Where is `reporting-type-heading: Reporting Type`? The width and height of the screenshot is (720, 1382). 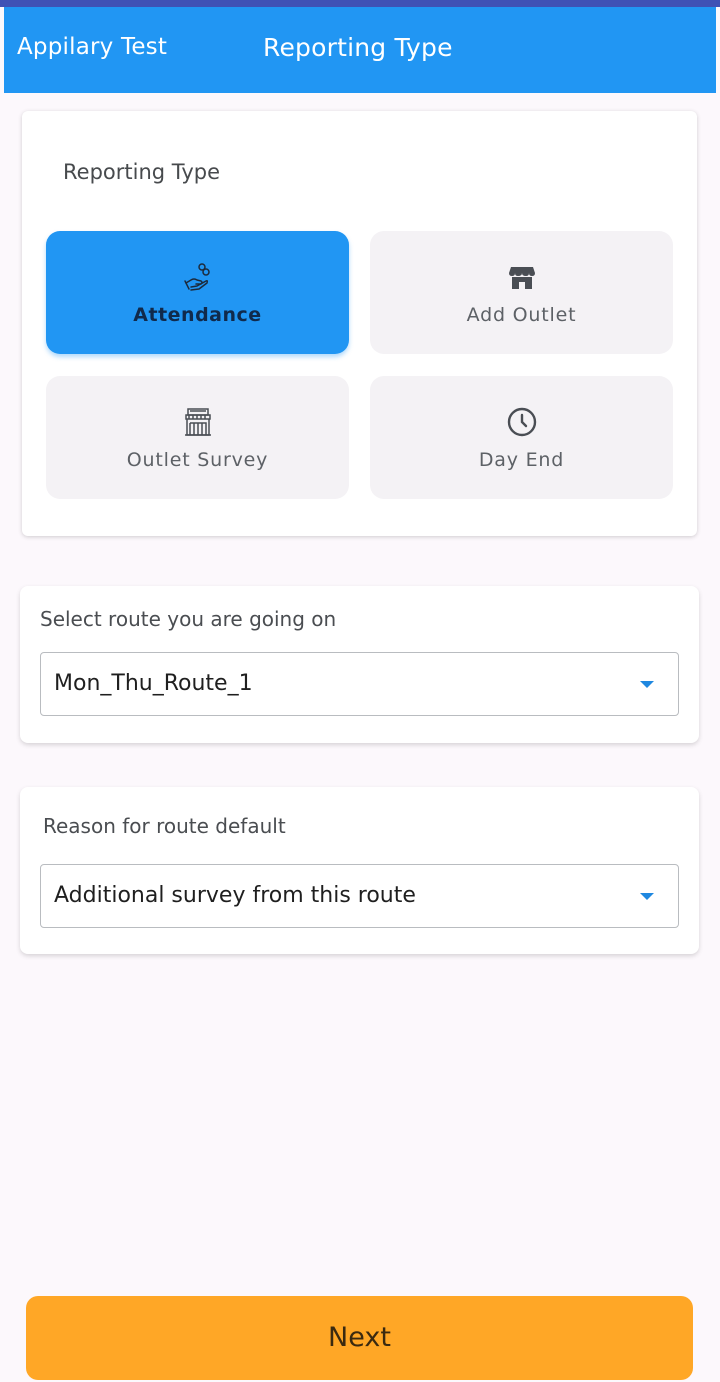
reporting-type-heading: Reporting Type is located at coordinates (141, 172).